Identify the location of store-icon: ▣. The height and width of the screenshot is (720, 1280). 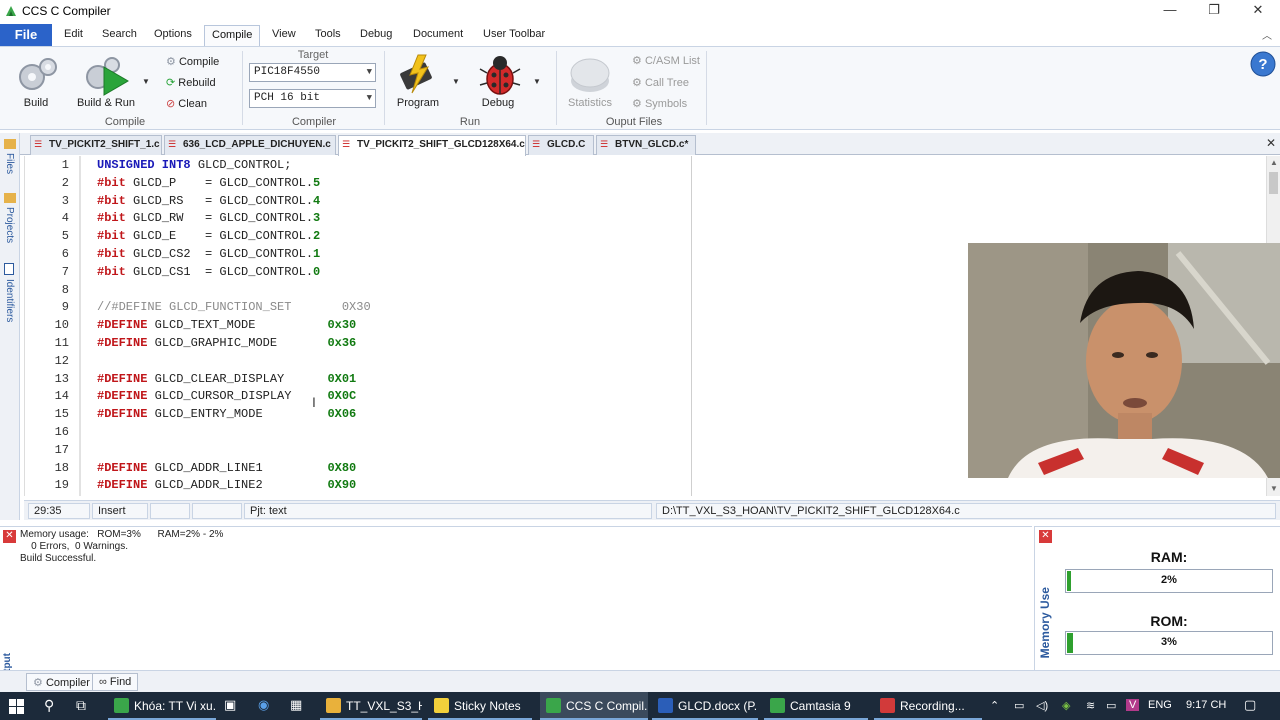
(230, 705).